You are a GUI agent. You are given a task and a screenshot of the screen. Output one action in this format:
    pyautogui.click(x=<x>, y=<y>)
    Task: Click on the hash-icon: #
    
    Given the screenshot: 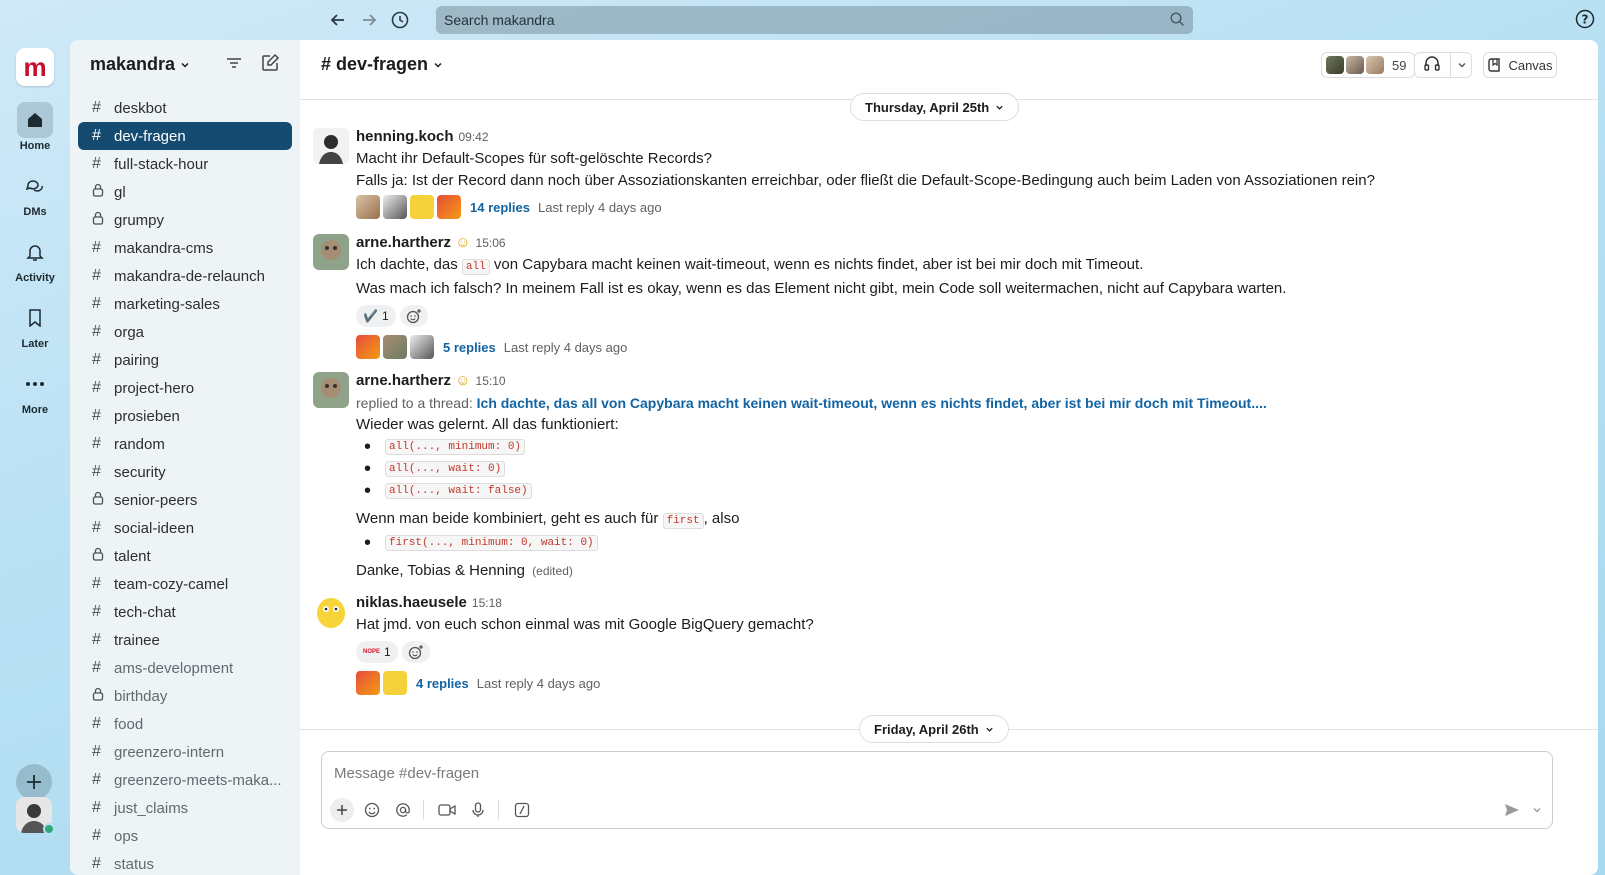 What is the action you would take?
    pyautogui.click(x=96, y=303)
    